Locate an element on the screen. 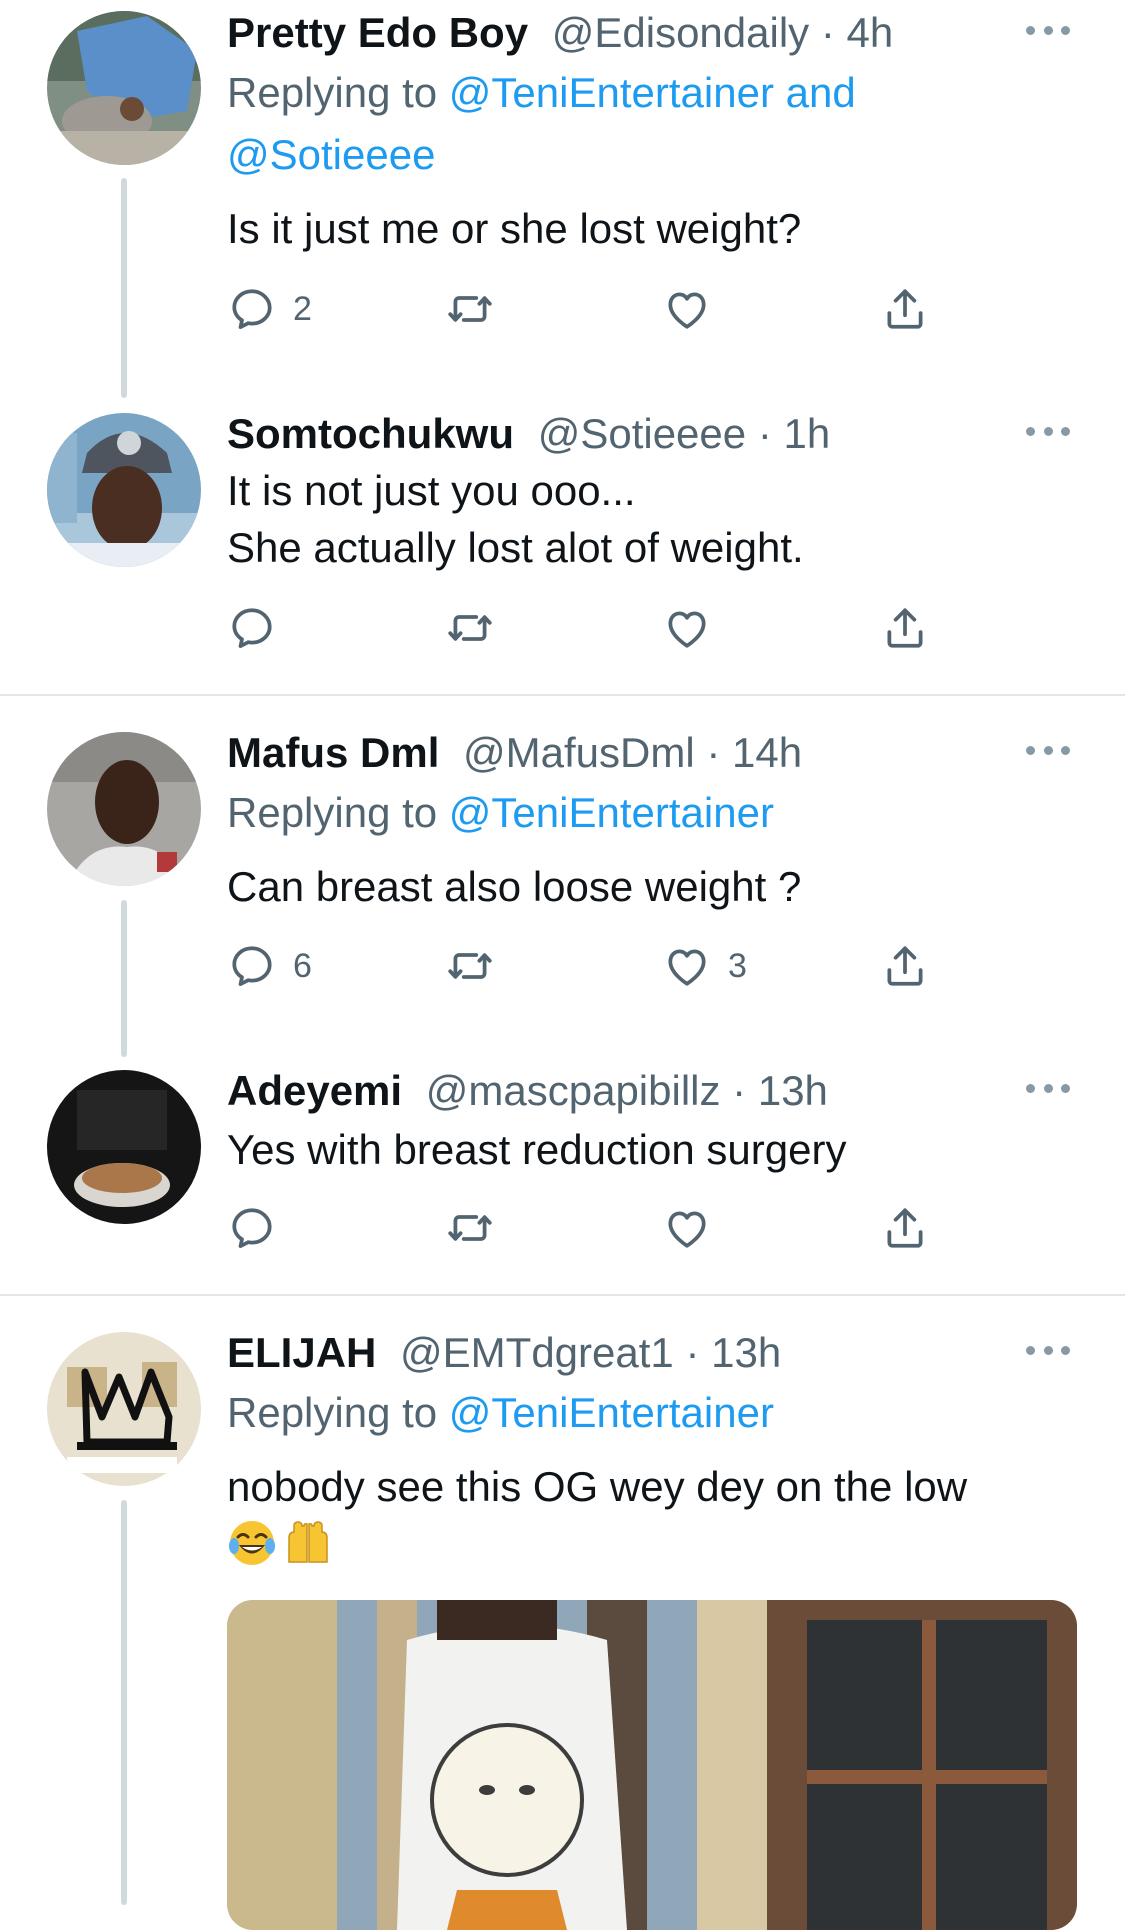 This screenshot has height=1930, width=1125. reply-button: 2 is located at coordinates (269, 309).